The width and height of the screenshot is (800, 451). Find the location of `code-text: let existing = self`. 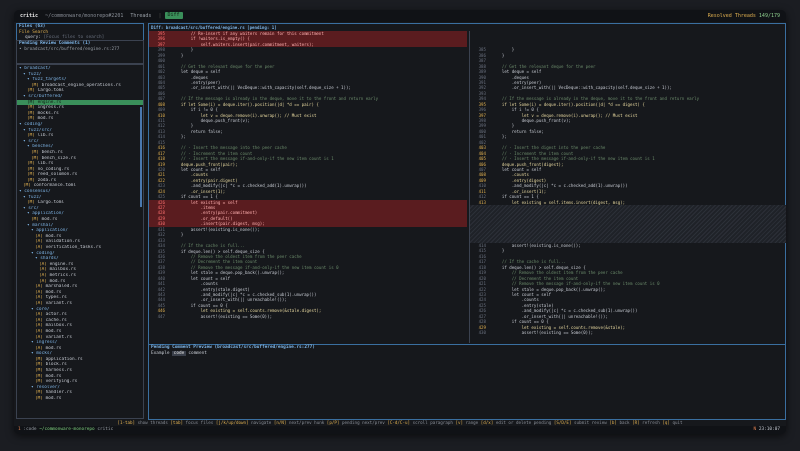

code-text: let existing = self is located at coordinates (204, 202).